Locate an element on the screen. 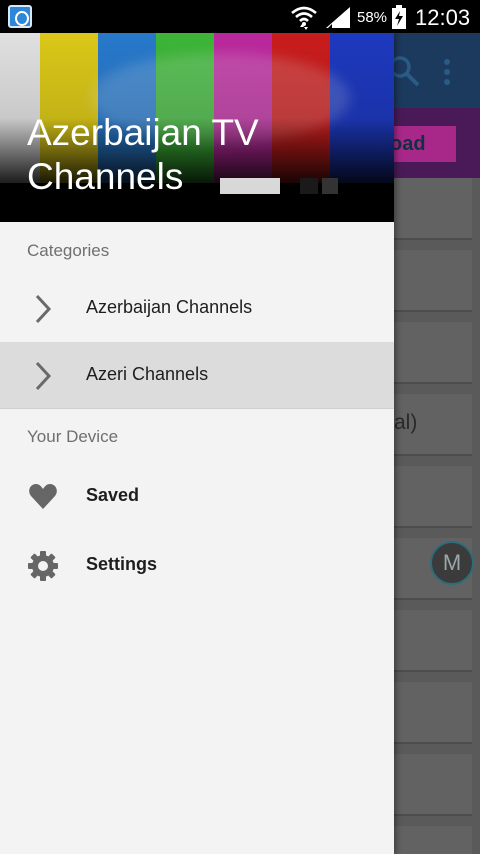 The image size is (480, 854). battery-percent: 58% is located at coordinates (372, 17).